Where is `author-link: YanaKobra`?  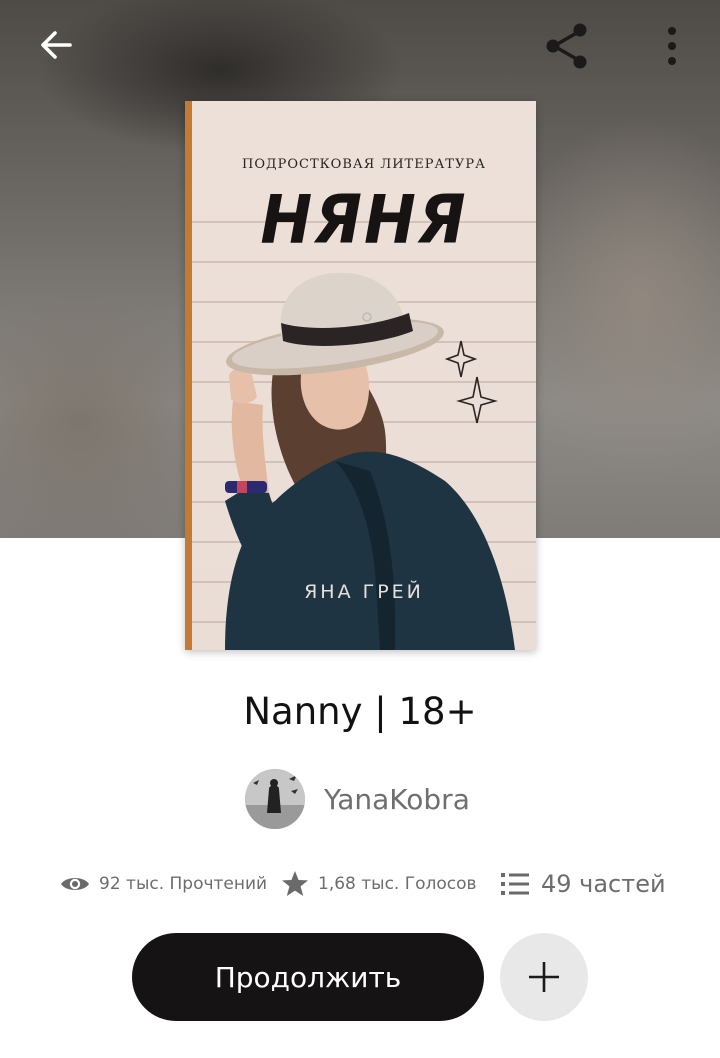
author-link: YanaKobra is located at coordinates (357, 799).